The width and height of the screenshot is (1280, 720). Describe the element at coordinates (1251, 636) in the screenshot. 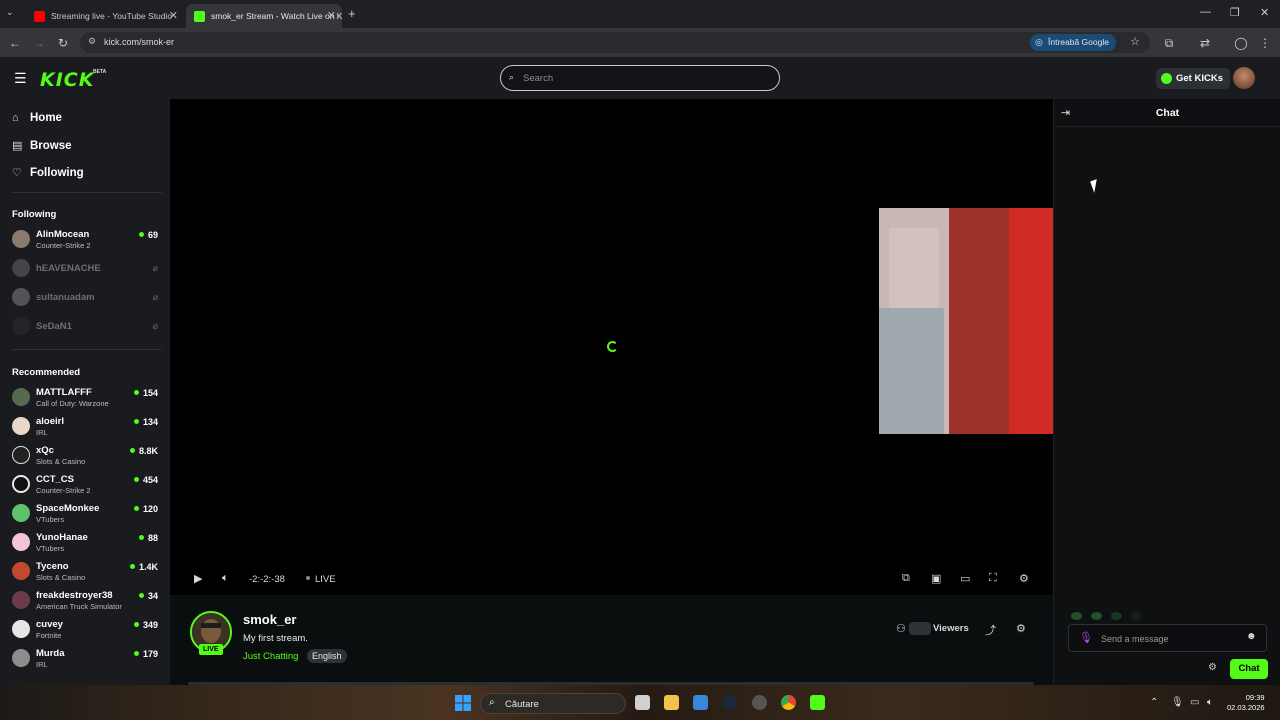

I see `emoji-picker-icon: ☻` at that location.